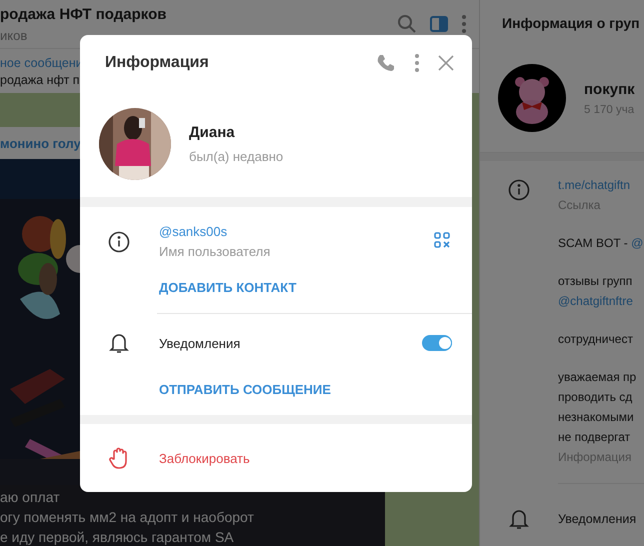  Describe the element at coordinates (193, 232) in the screenshot. I see `username: @sanks00s` at that location.